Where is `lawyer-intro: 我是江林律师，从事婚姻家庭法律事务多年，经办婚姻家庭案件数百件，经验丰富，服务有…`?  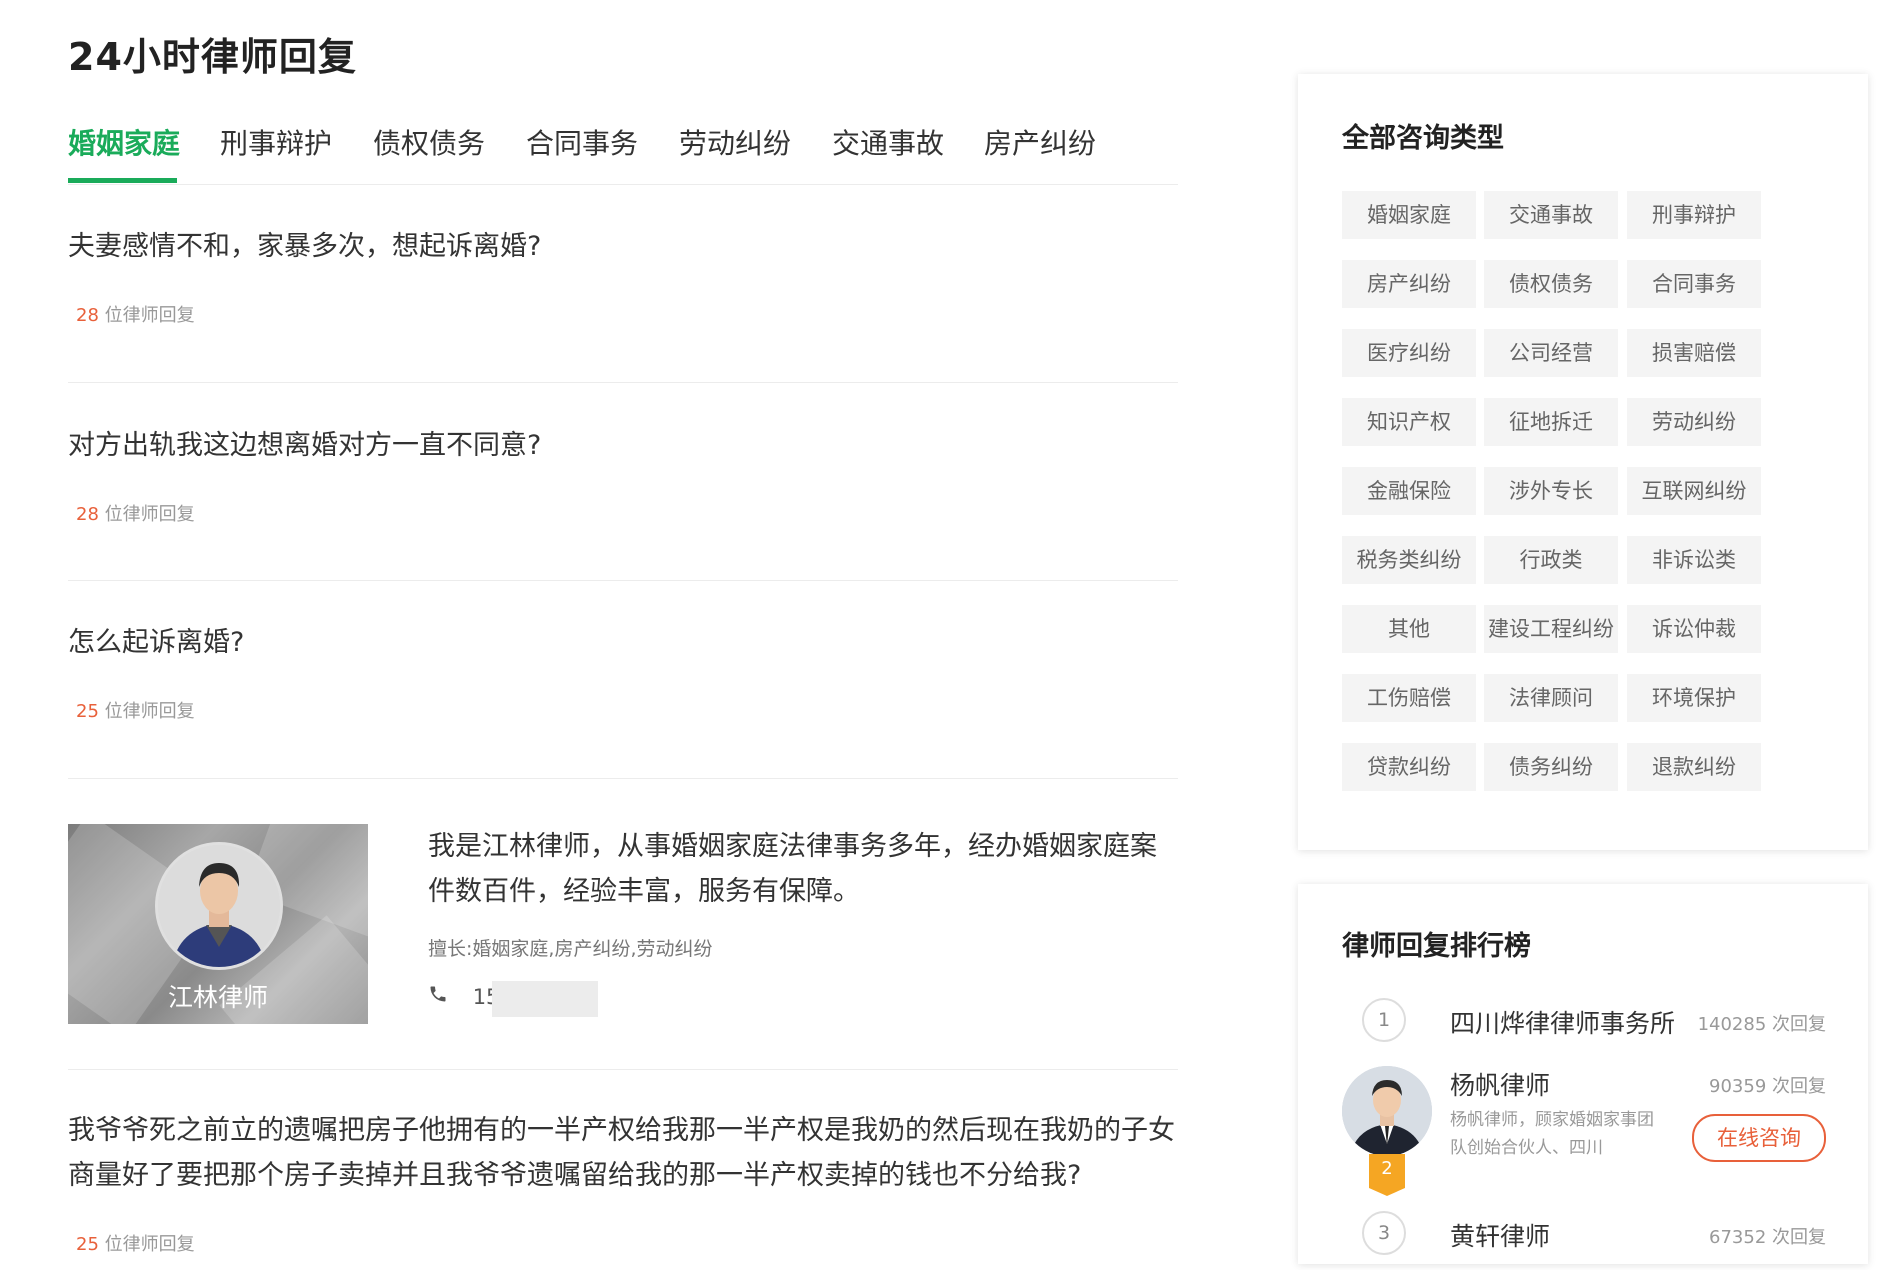
lawyer-intro: 我是江林律师，从事婚姻家庭法律事务多年，经办婚姻家庭案件数百件，经验丰富，服务有… is located at coordinates (792, 869).